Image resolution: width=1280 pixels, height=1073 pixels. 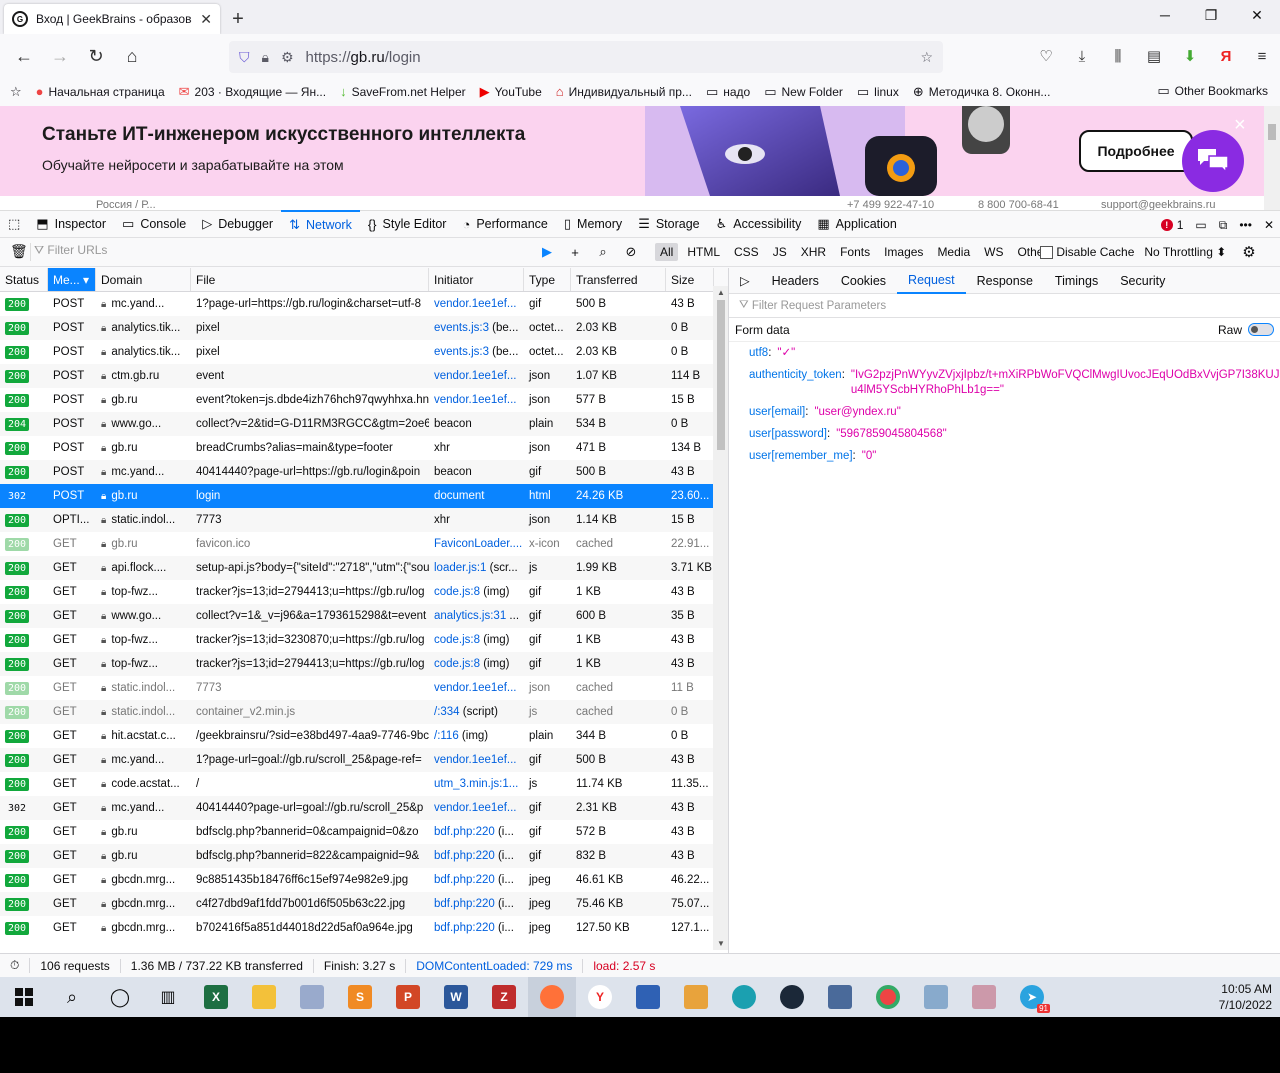 I want to click on learn-more-button: Подробнее, so click(x=1136, y=151).